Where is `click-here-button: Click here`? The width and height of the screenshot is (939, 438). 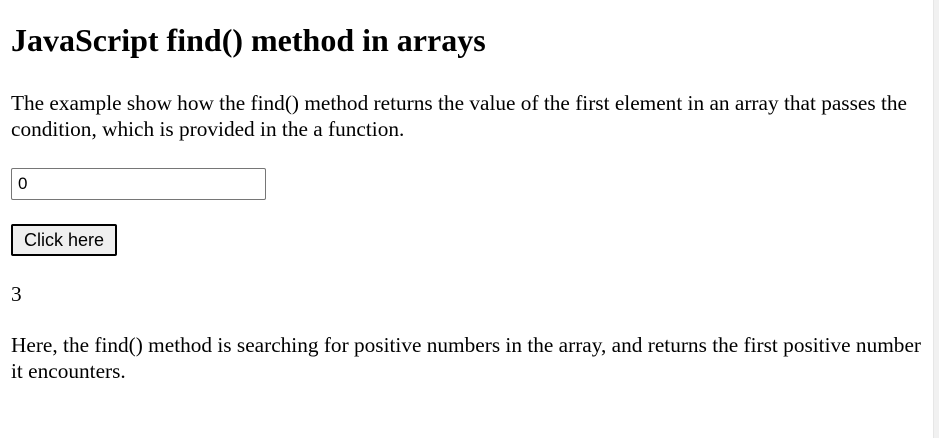 click-here-button: Click here is located at coordinates (64, 240).